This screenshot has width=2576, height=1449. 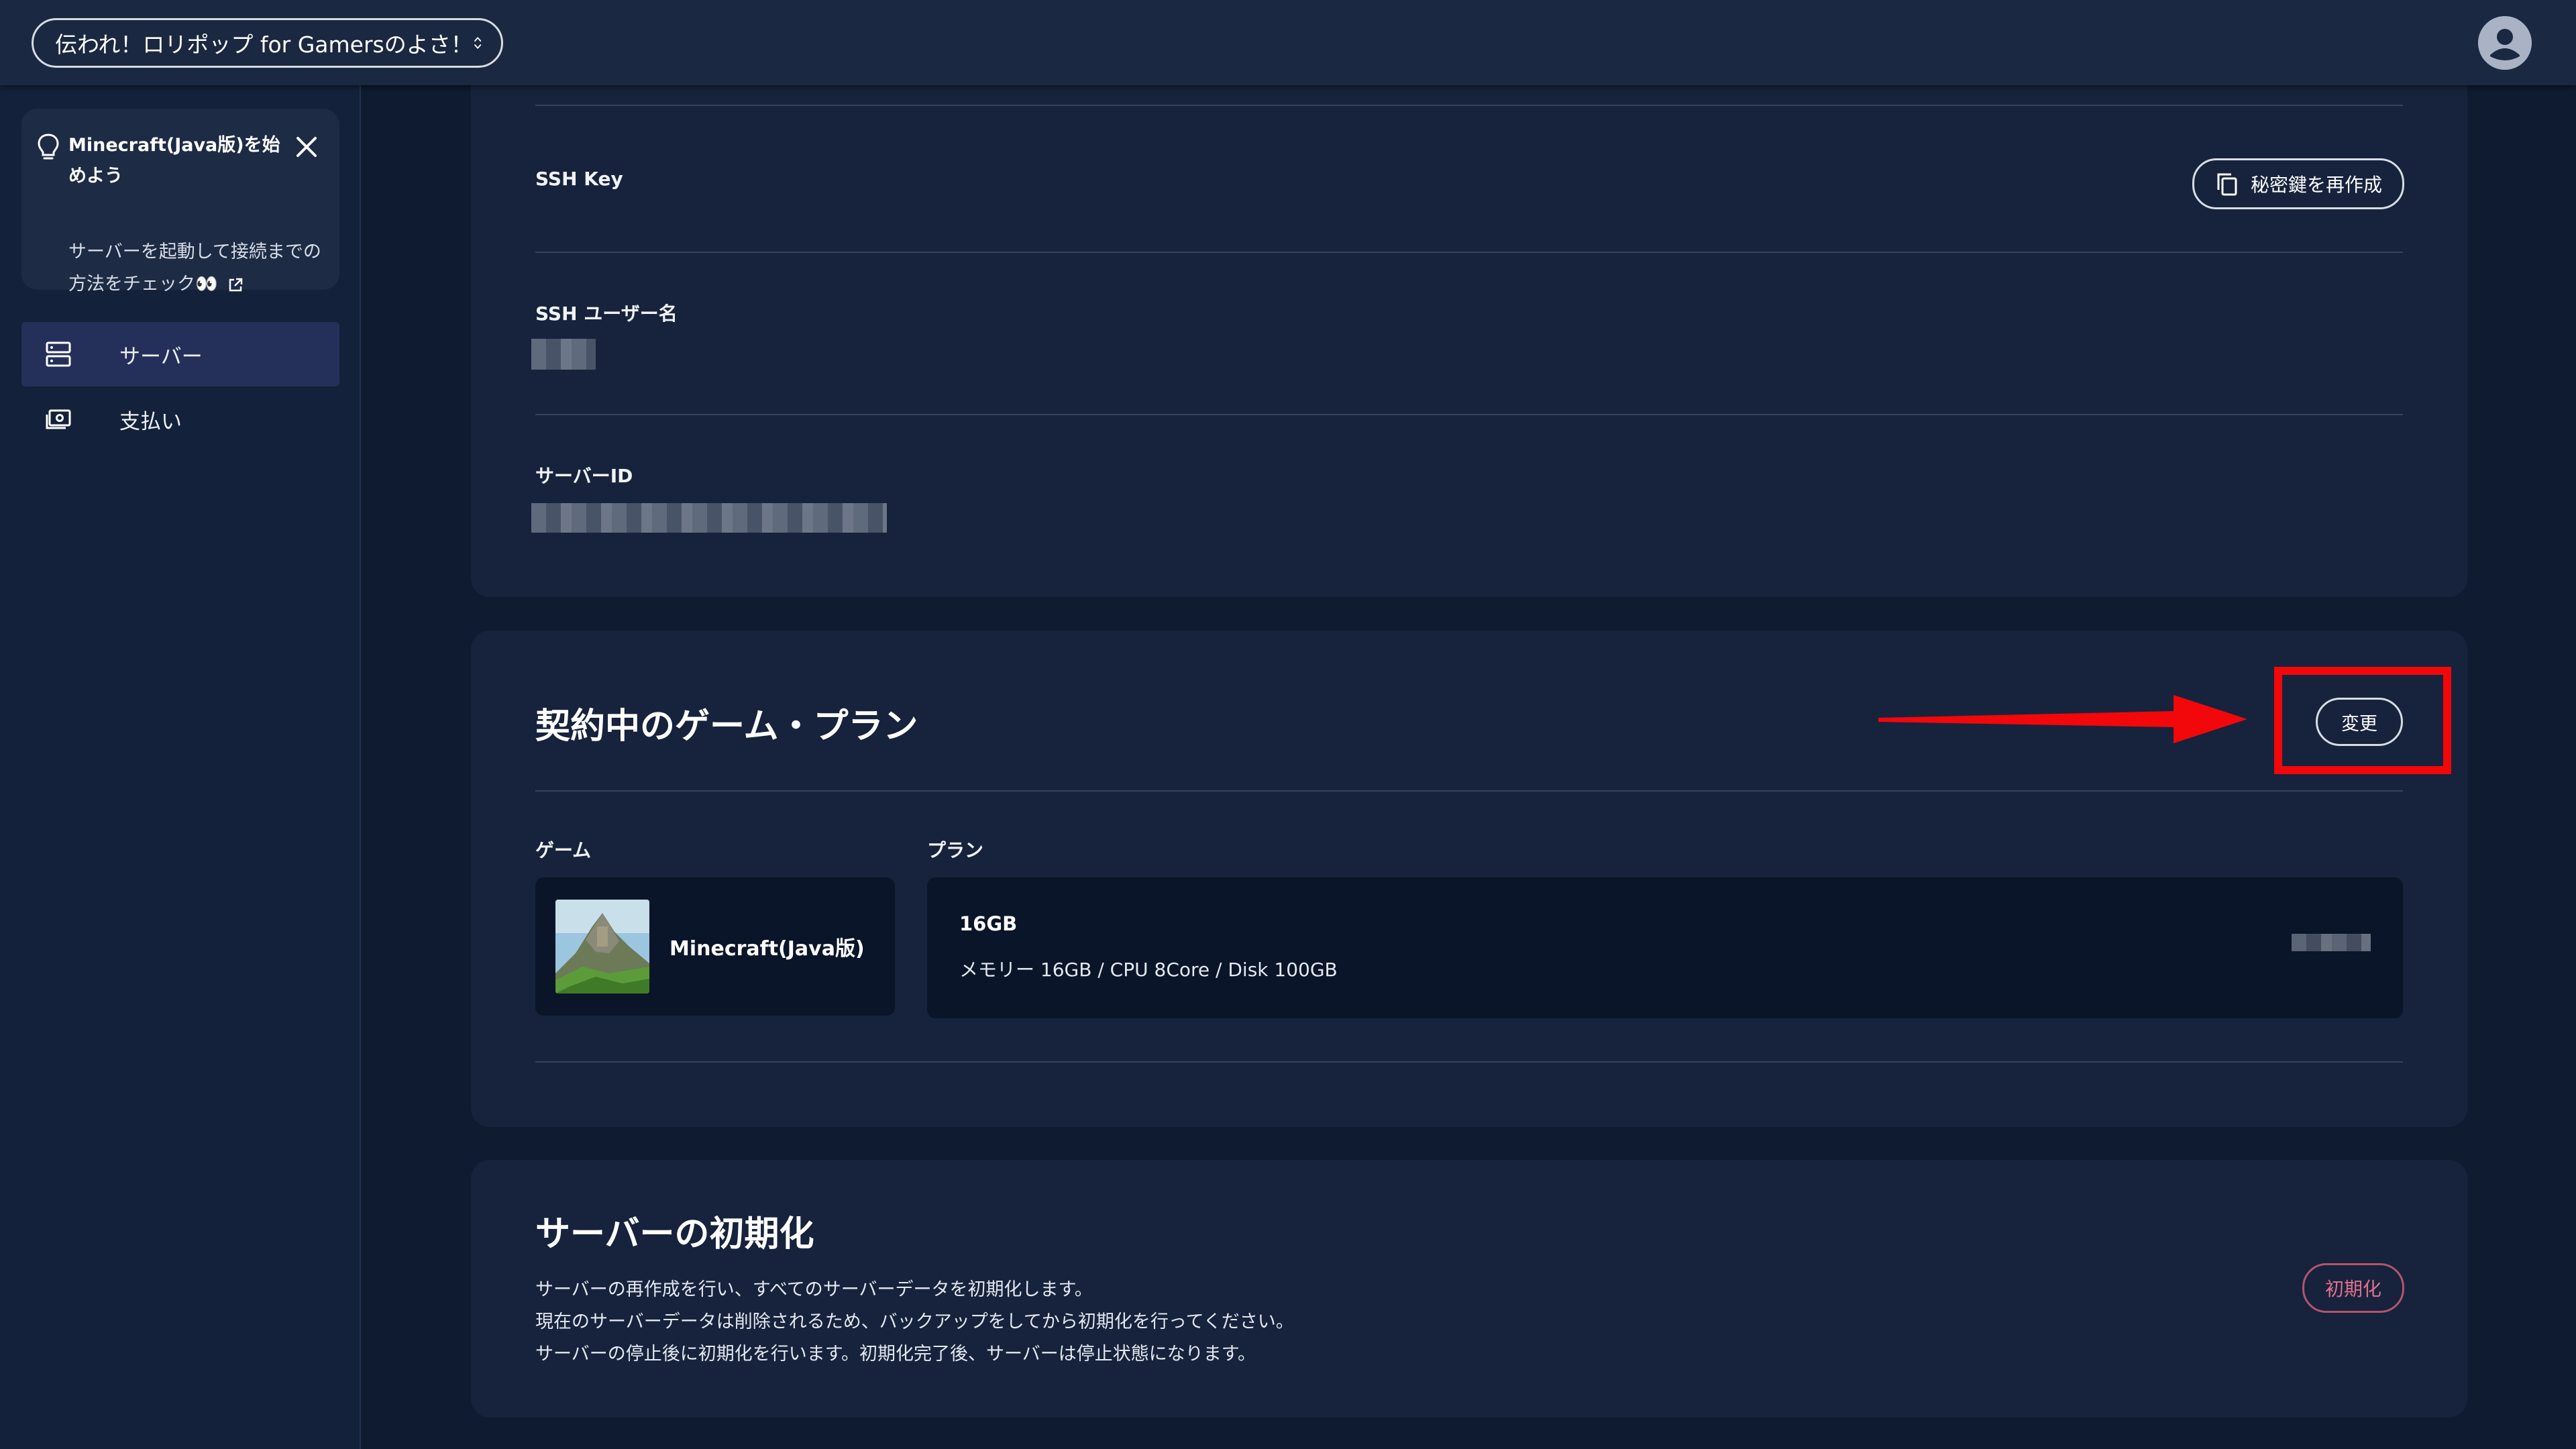 What do you see at coordinates (767, 949) in the screenshot?
I see `game-name: Minecraft(Java版)` at bounding box center [767, 949].